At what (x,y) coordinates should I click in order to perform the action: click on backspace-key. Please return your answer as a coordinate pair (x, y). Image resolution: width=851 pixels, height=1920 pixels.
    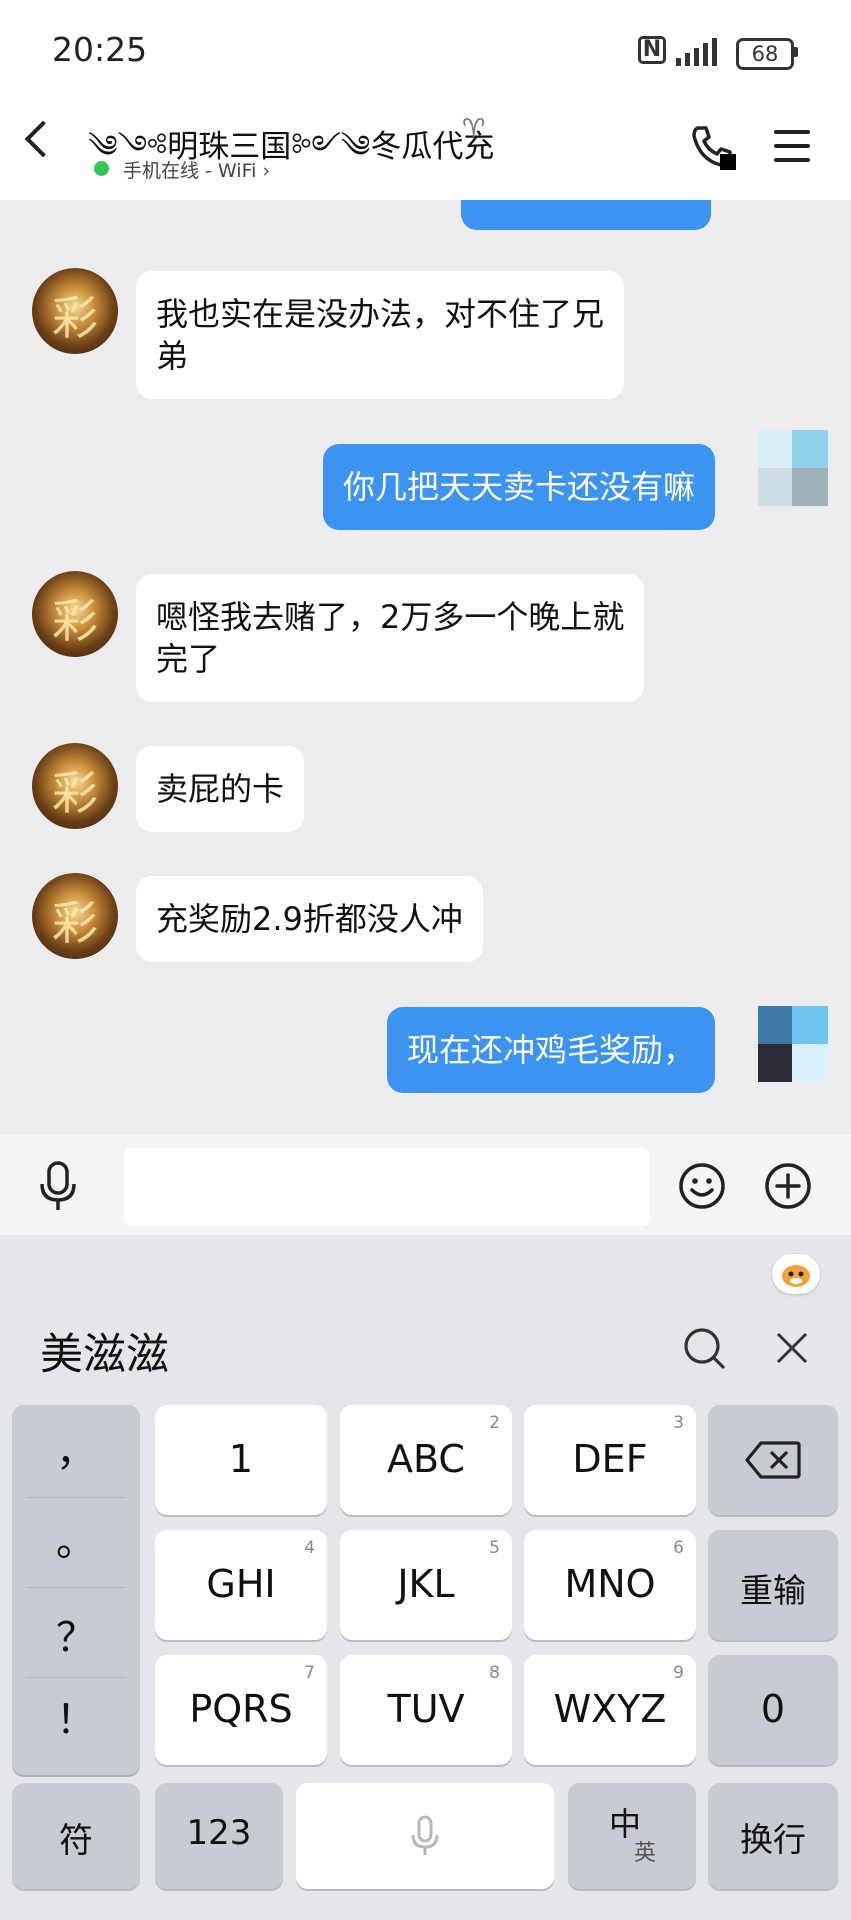
    Looking at the image, I should click on (773, 1460).